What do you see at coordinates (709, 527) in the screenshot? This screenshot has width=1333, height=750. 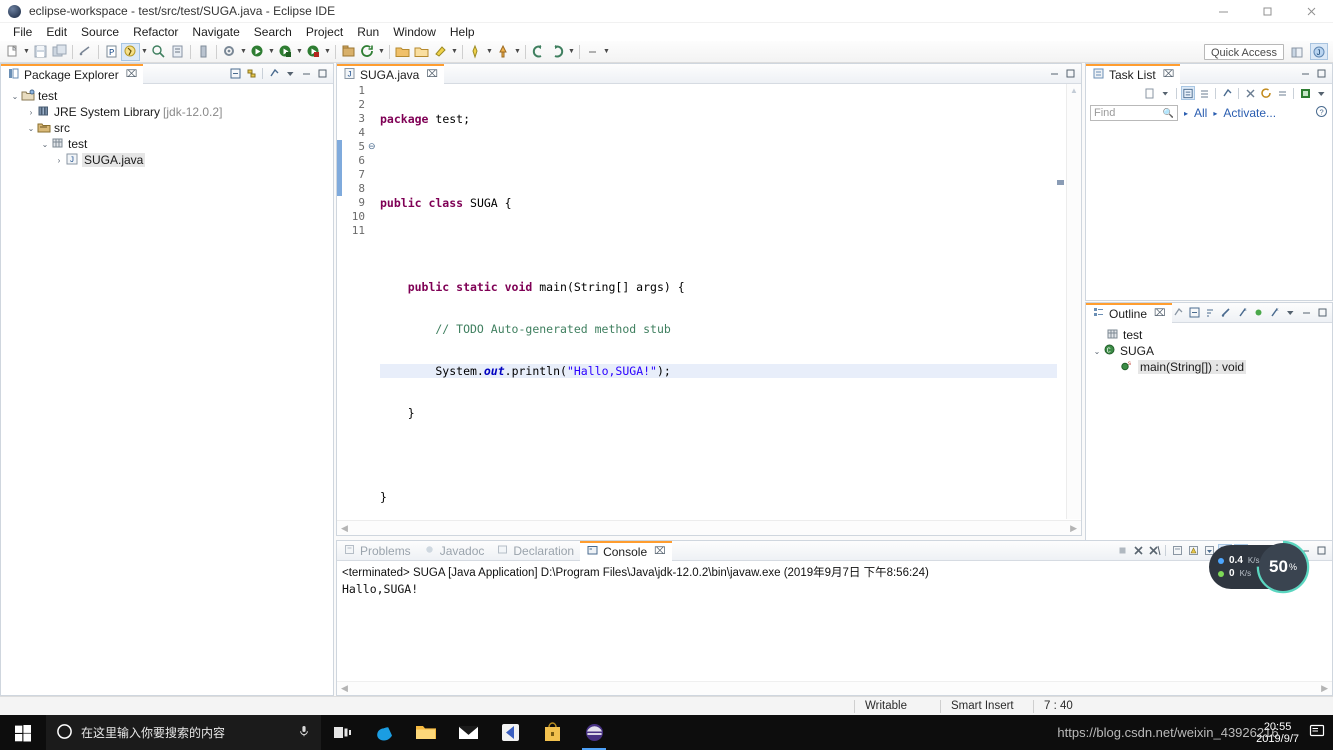 I see `editor-horizontal-scrollbar: ◀ ▶` at bounding box center [709, 527].